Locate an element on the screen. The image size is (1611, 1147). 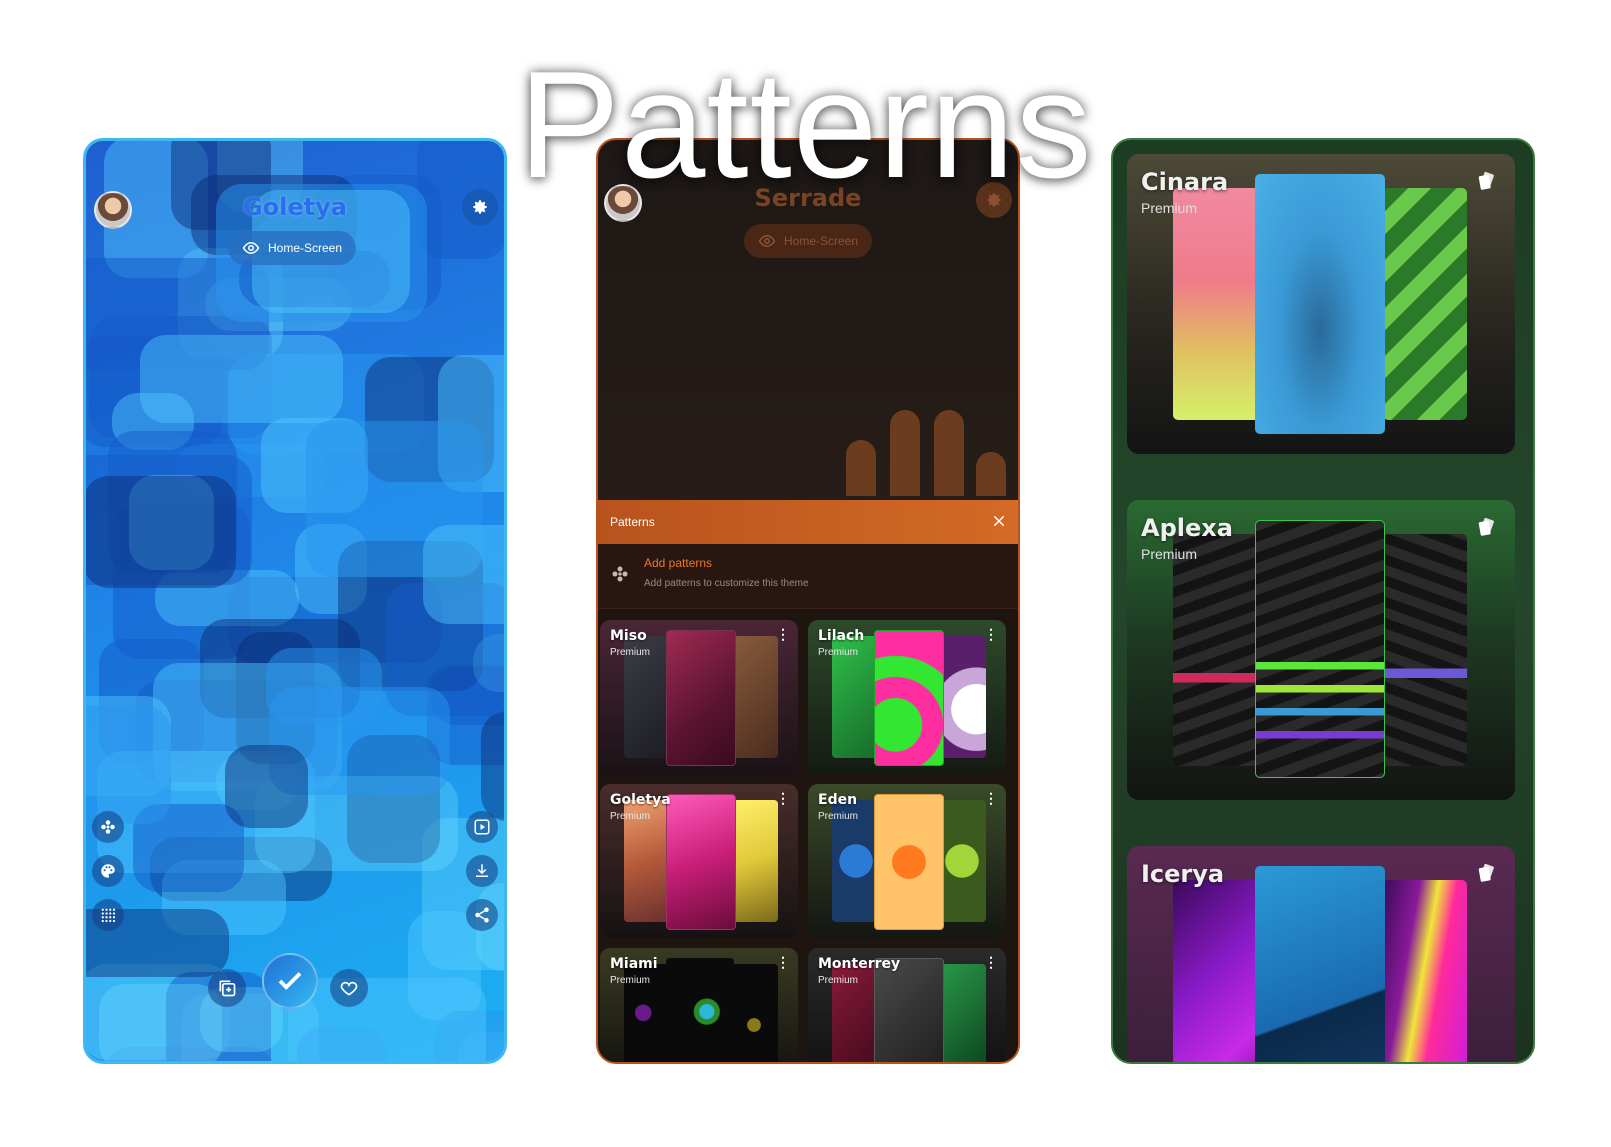
play-square-icon is located at coordinates (482, 827).